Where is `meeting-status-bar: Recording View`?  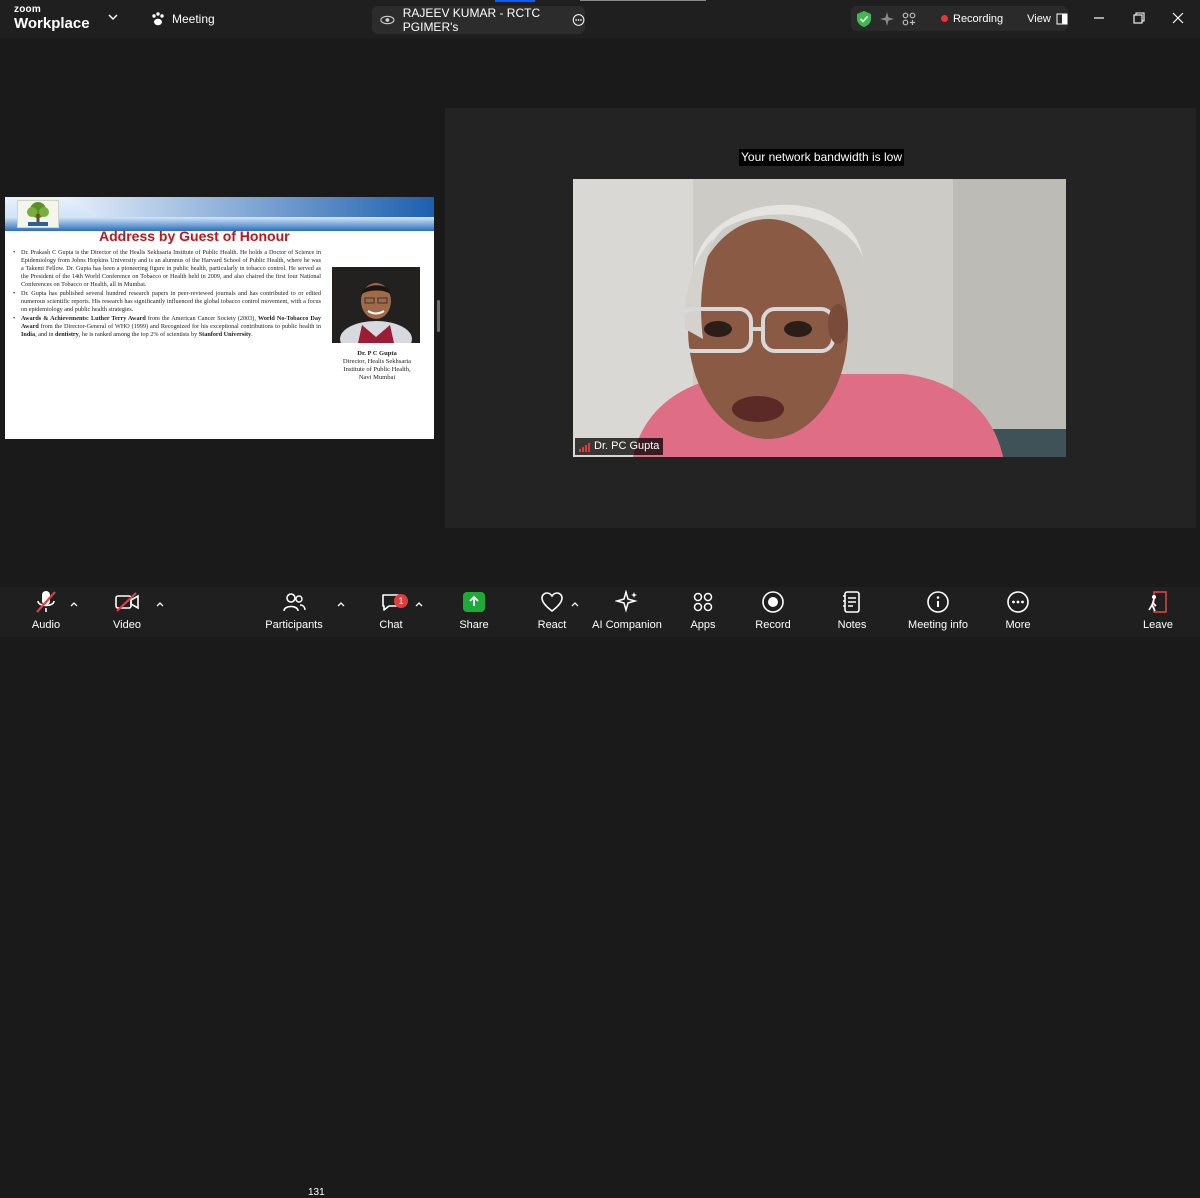 meeting-status-bar: Recording View is located at coordinates (959, 18).